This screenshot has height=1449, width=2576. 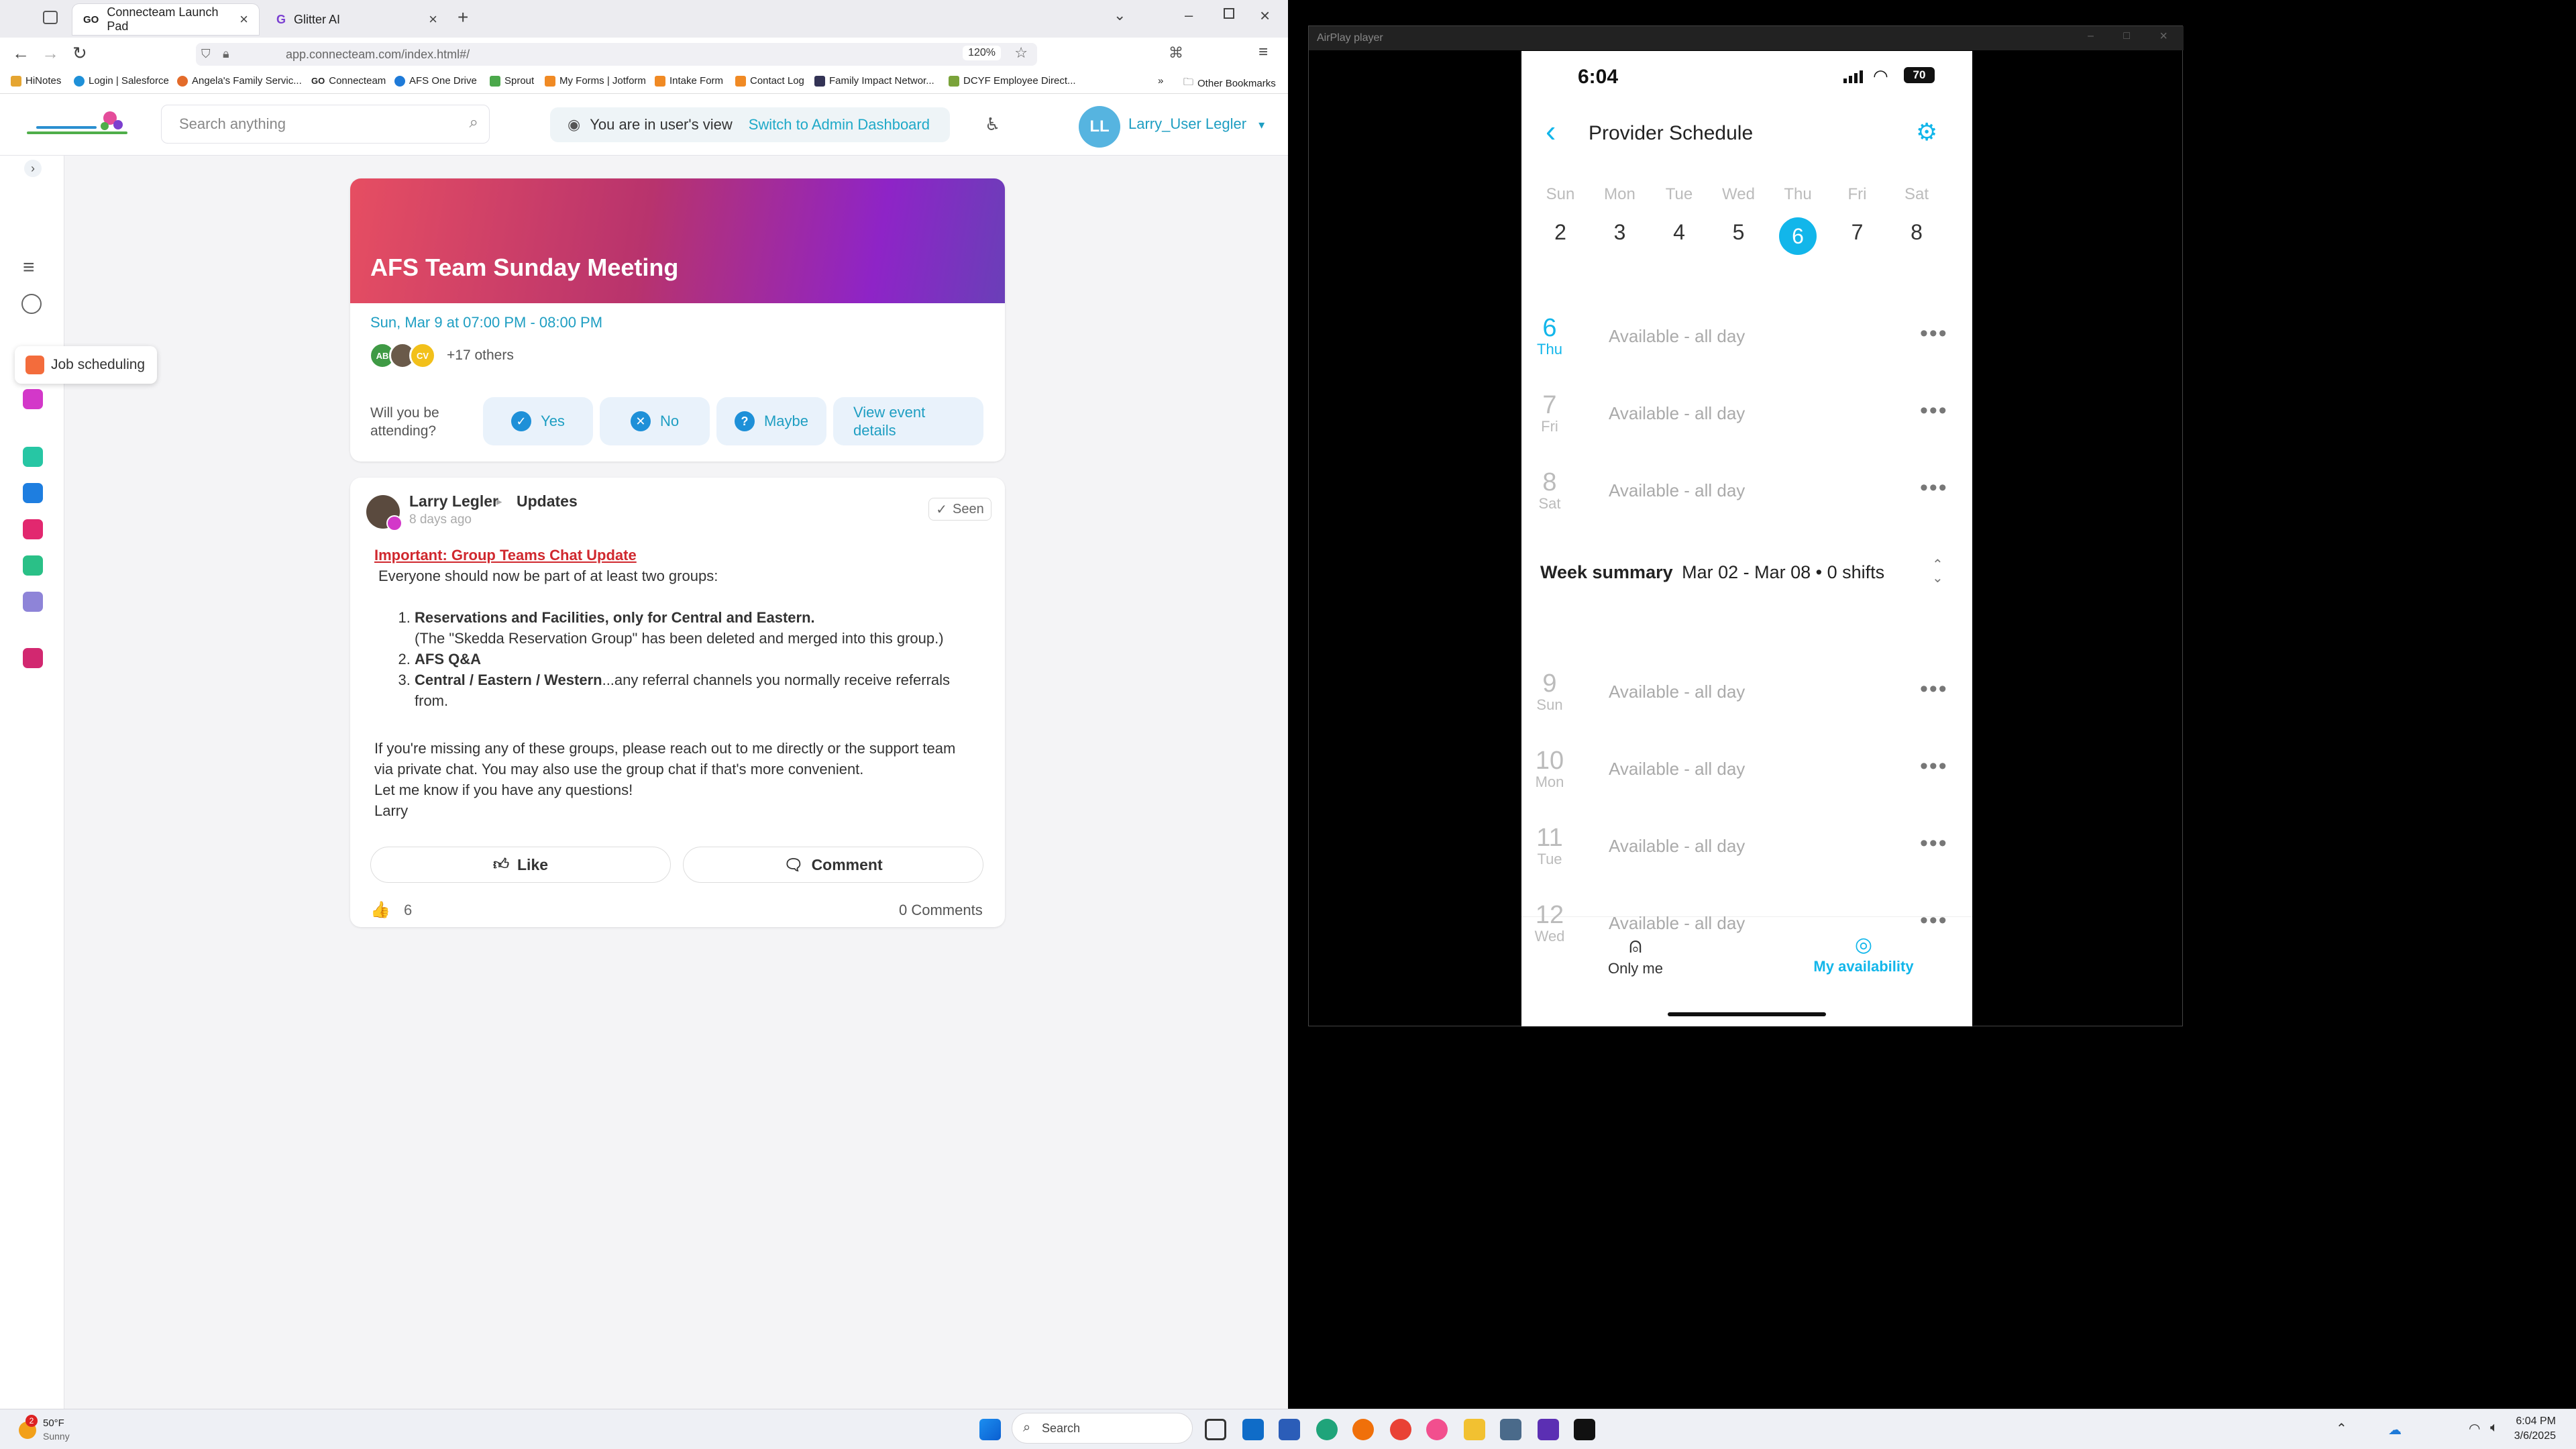 What do you see at coordinates (2395, 1429) in the screenshot?
I see `onedrive-icon: ☁` at bounding box center [2395, 1429].